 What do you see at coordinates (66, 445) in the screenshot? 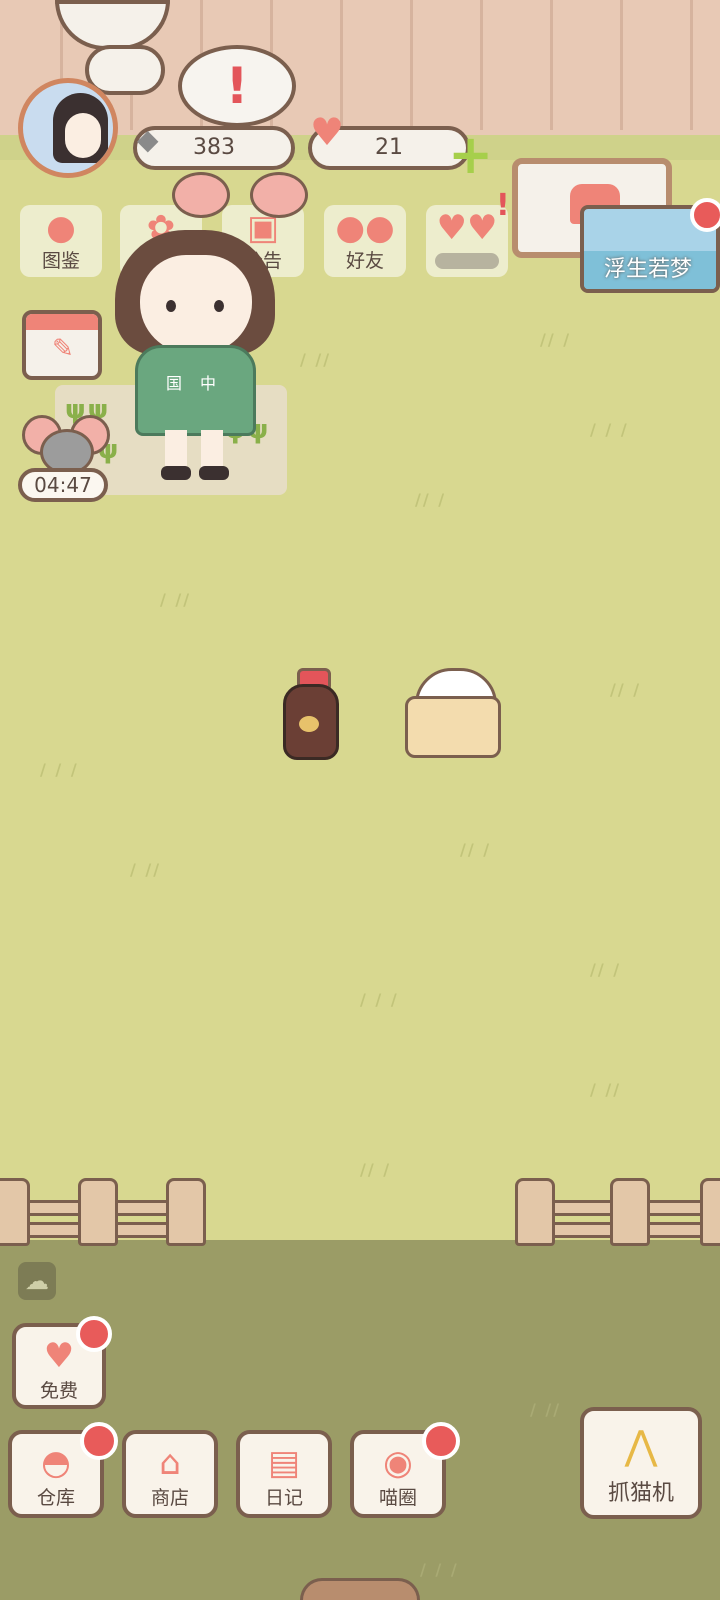
I see `mouse-icon` at bounding box center [66, 445].